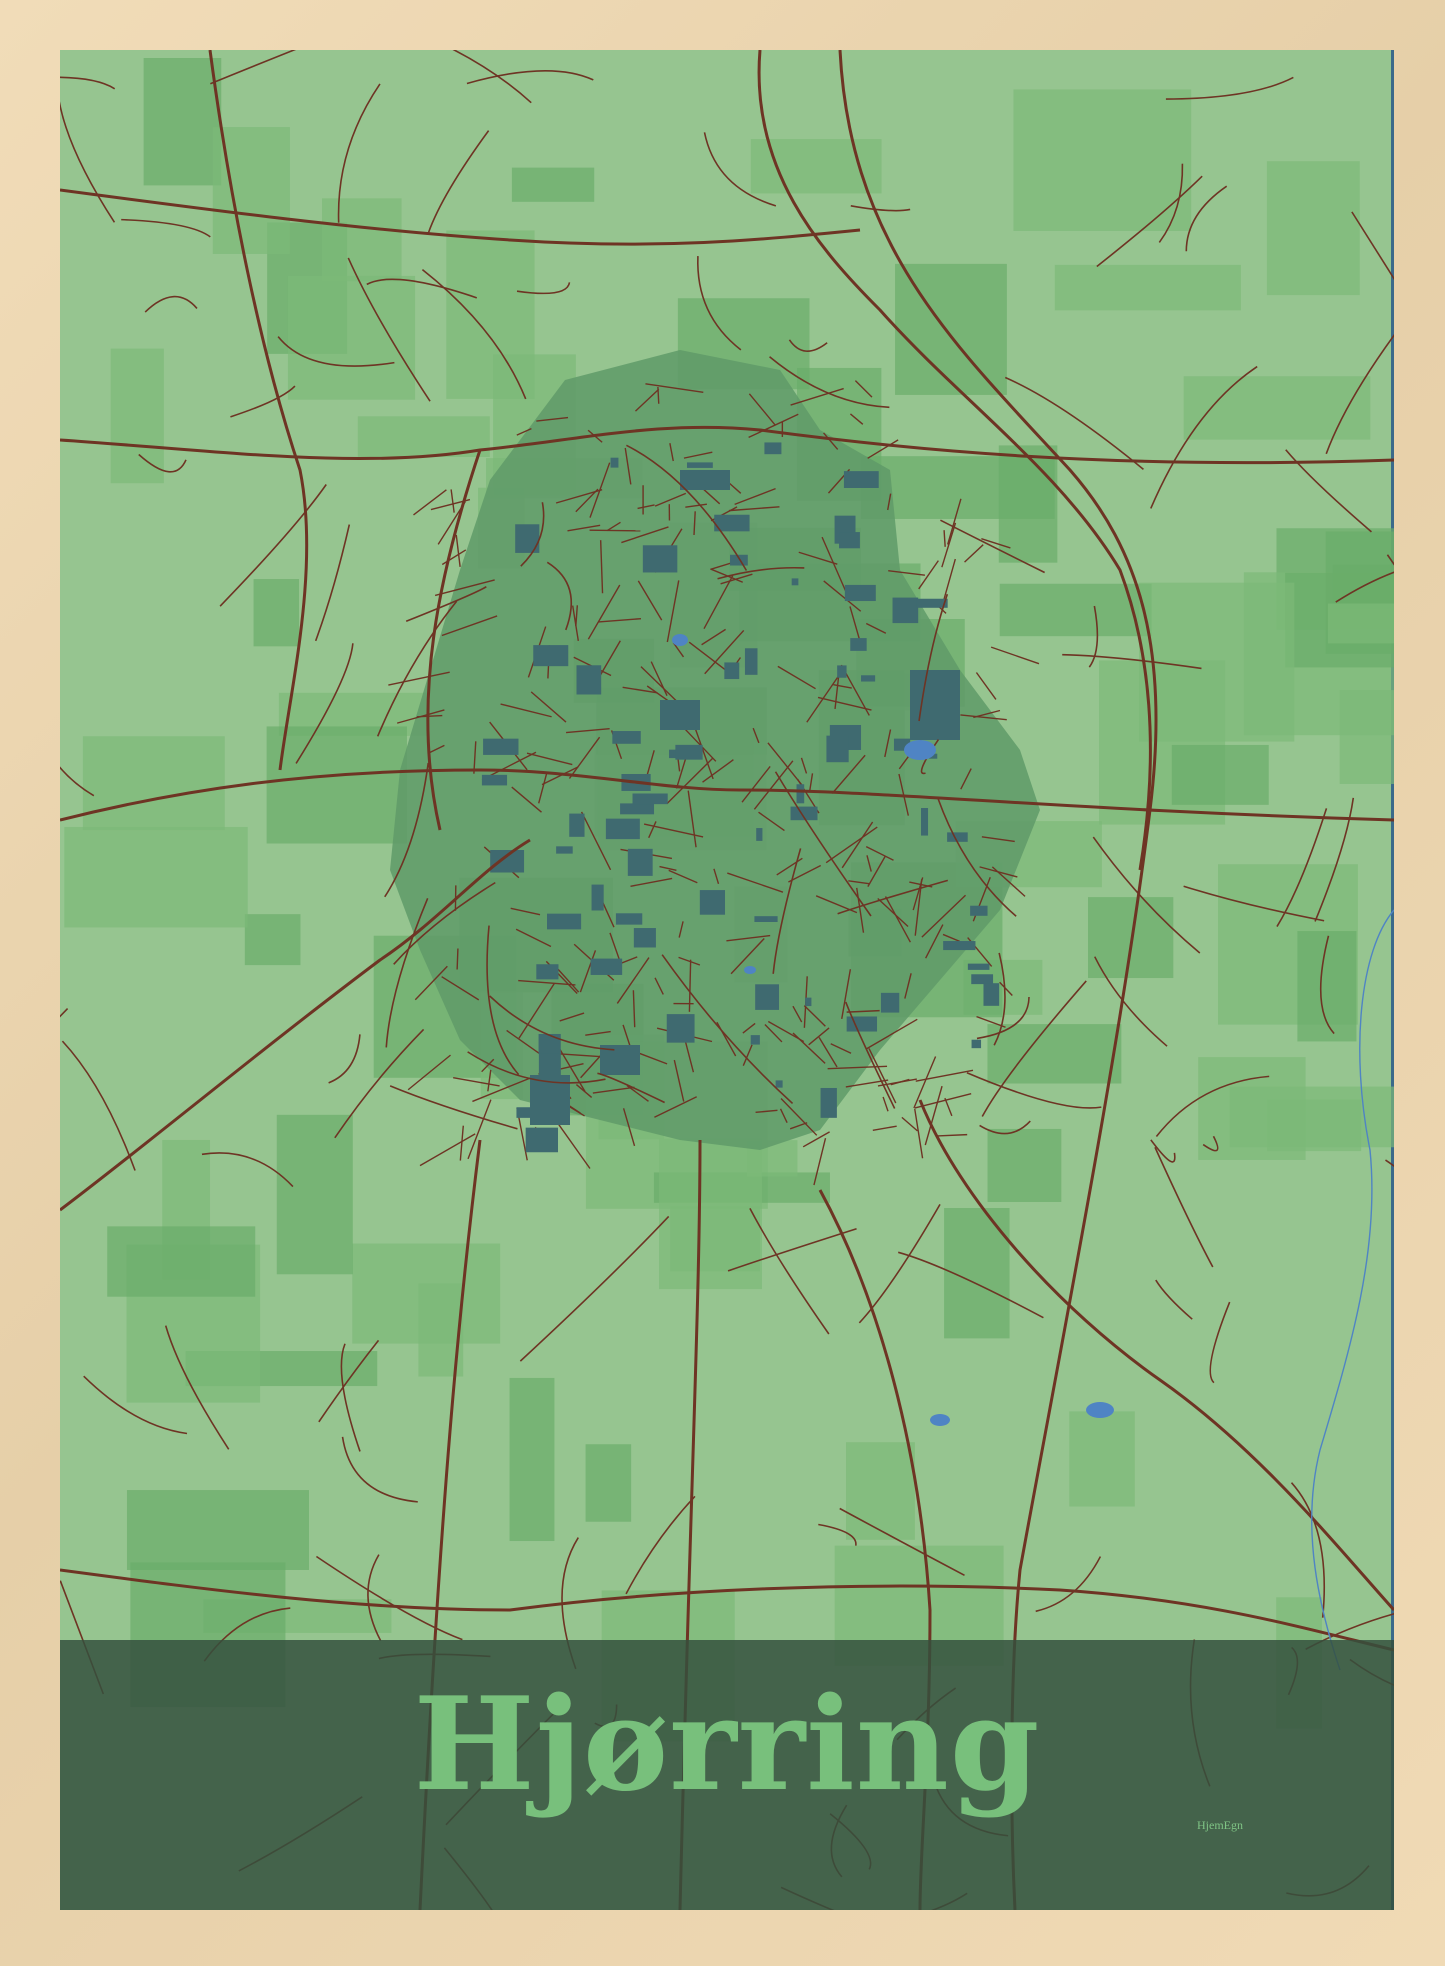 This screenshot has height=1966, width=1445. Describe the element at coordinates (1220, 1825) in the screenshot. I see `brand-logo: HjemEgn` at that location.